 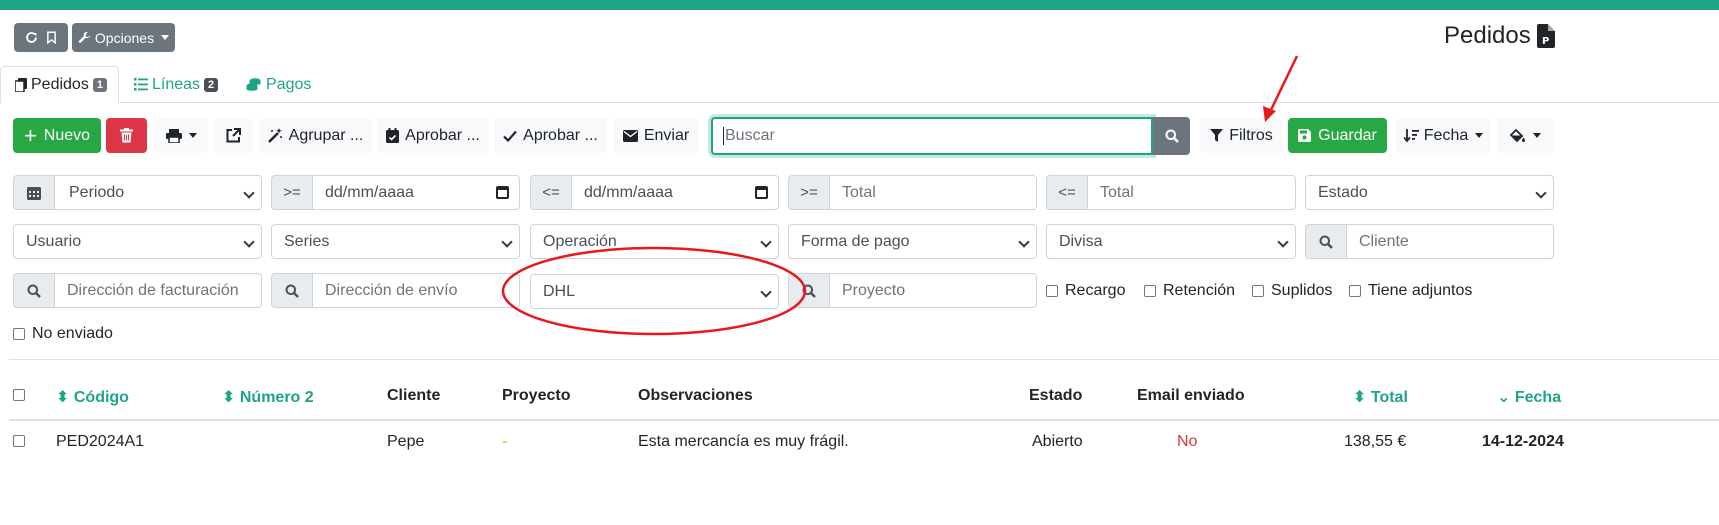 I want to click on billing-address-input: Dirección de facturación, so click(x=158, y=290).